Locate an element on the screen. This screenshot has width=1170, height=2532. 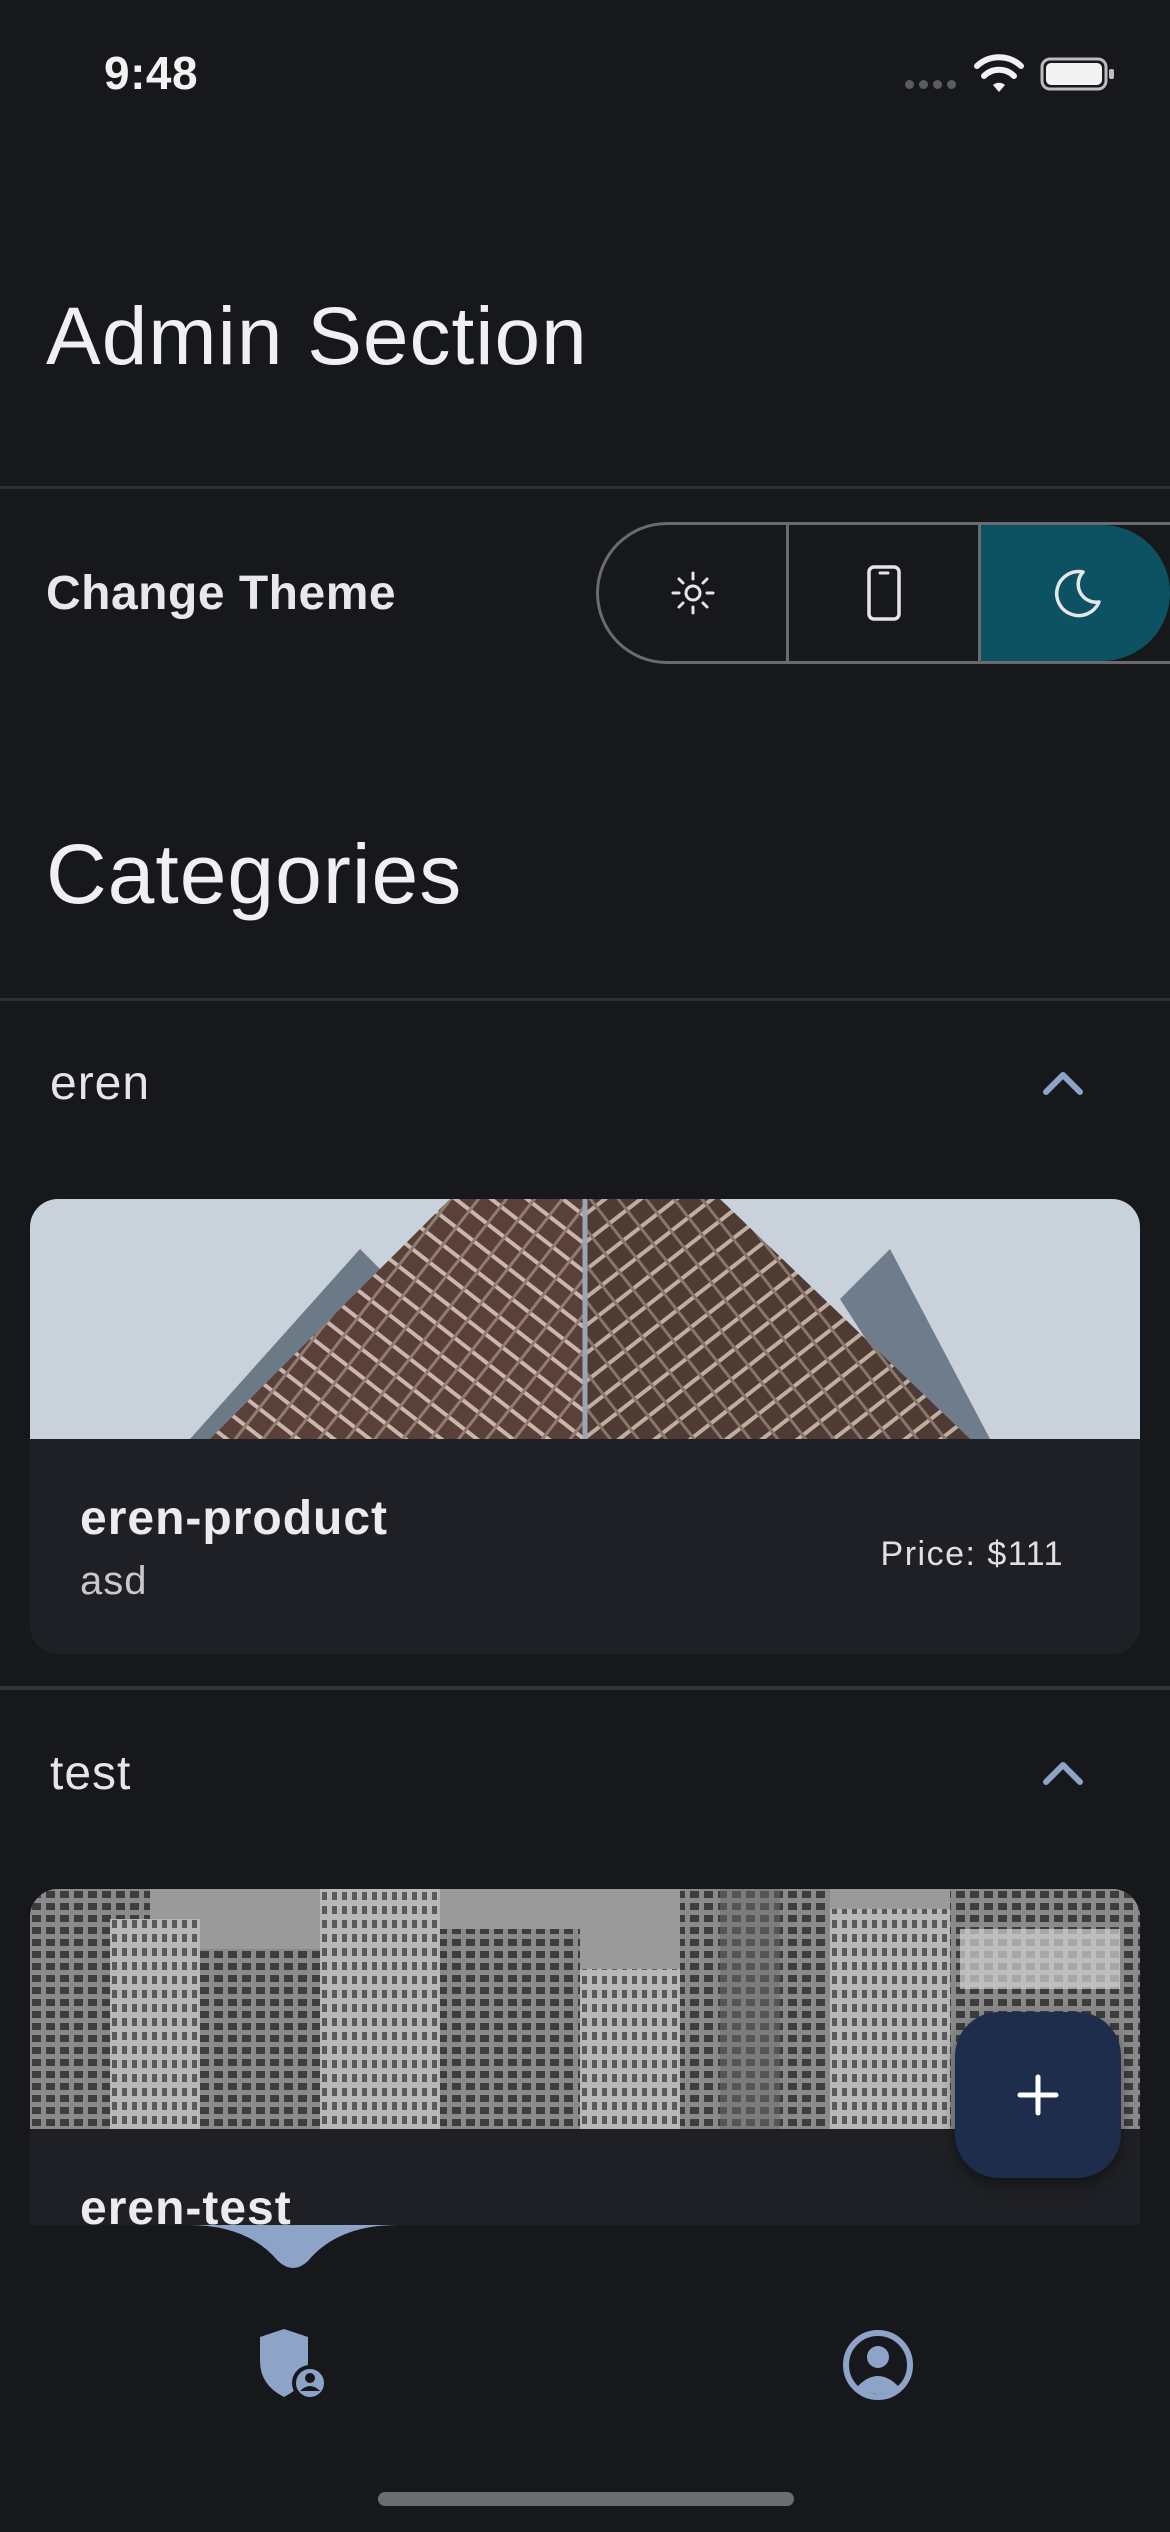
category-row-test: test is located at coordinates (585, 1777).